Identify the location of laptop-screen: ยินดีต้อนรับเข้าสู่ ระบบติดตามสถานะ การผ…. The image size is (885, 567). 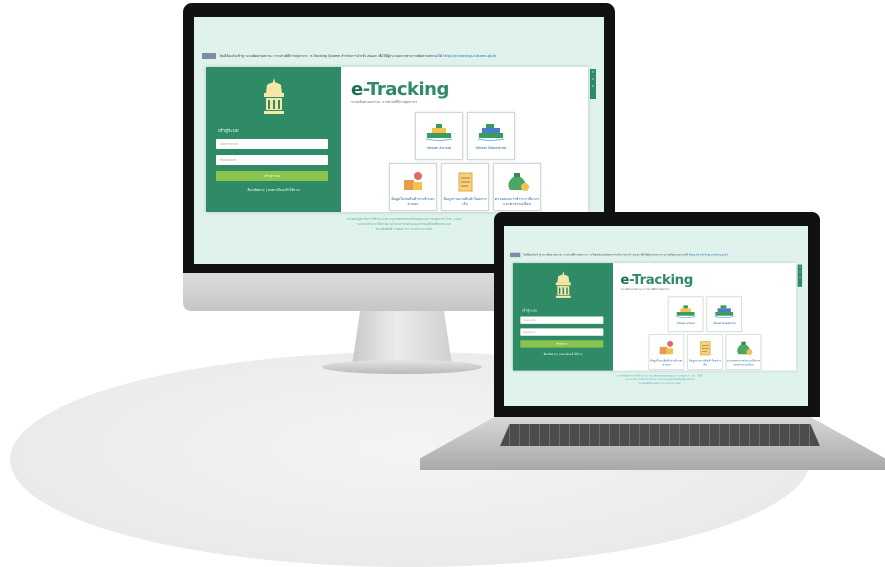
(656, 316).